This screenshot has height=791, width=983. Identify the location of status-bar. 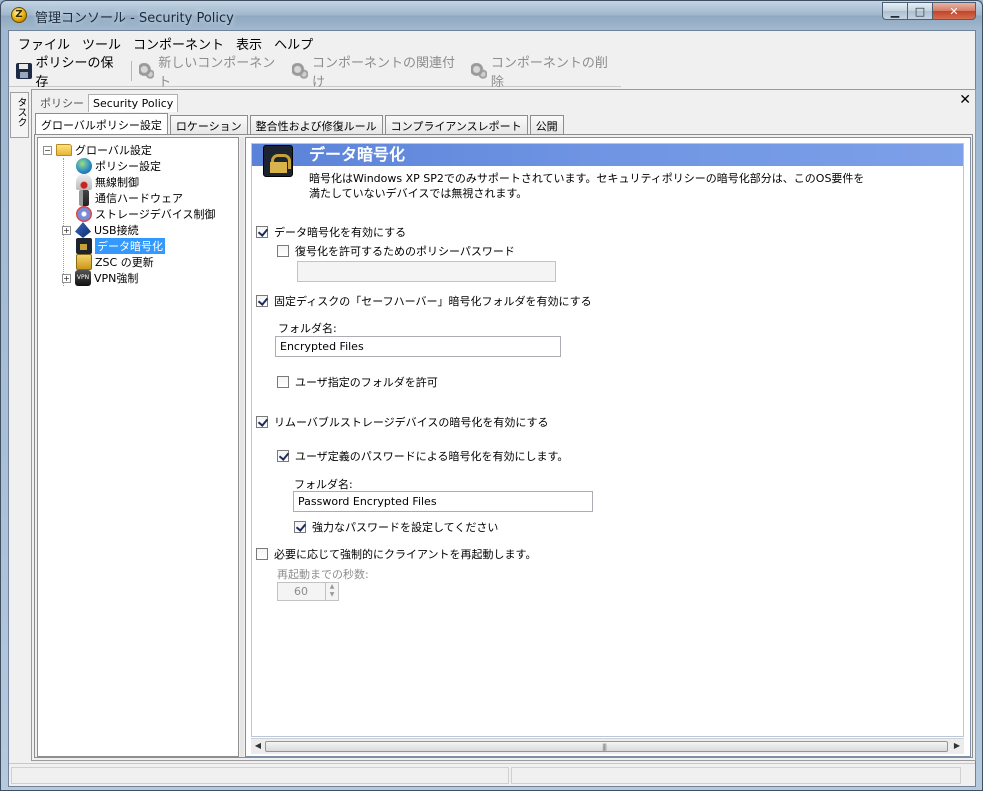
(492, 774).